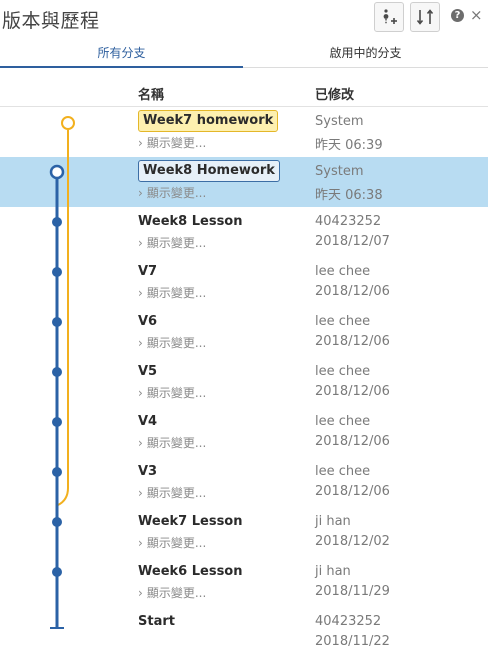 Image resolution: width=488 pixels, height=668 pixels. I want to click on version-name: V3, so click(148, 471).